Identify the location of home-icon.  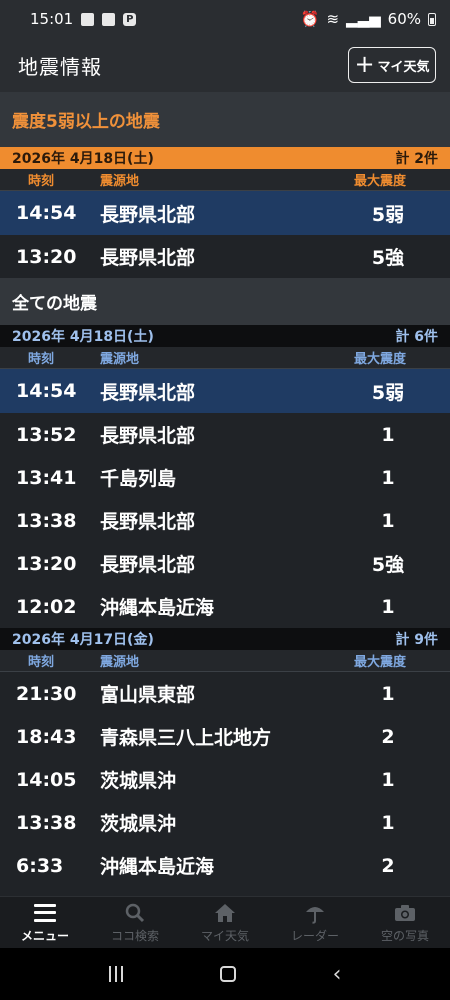
(225, 913).